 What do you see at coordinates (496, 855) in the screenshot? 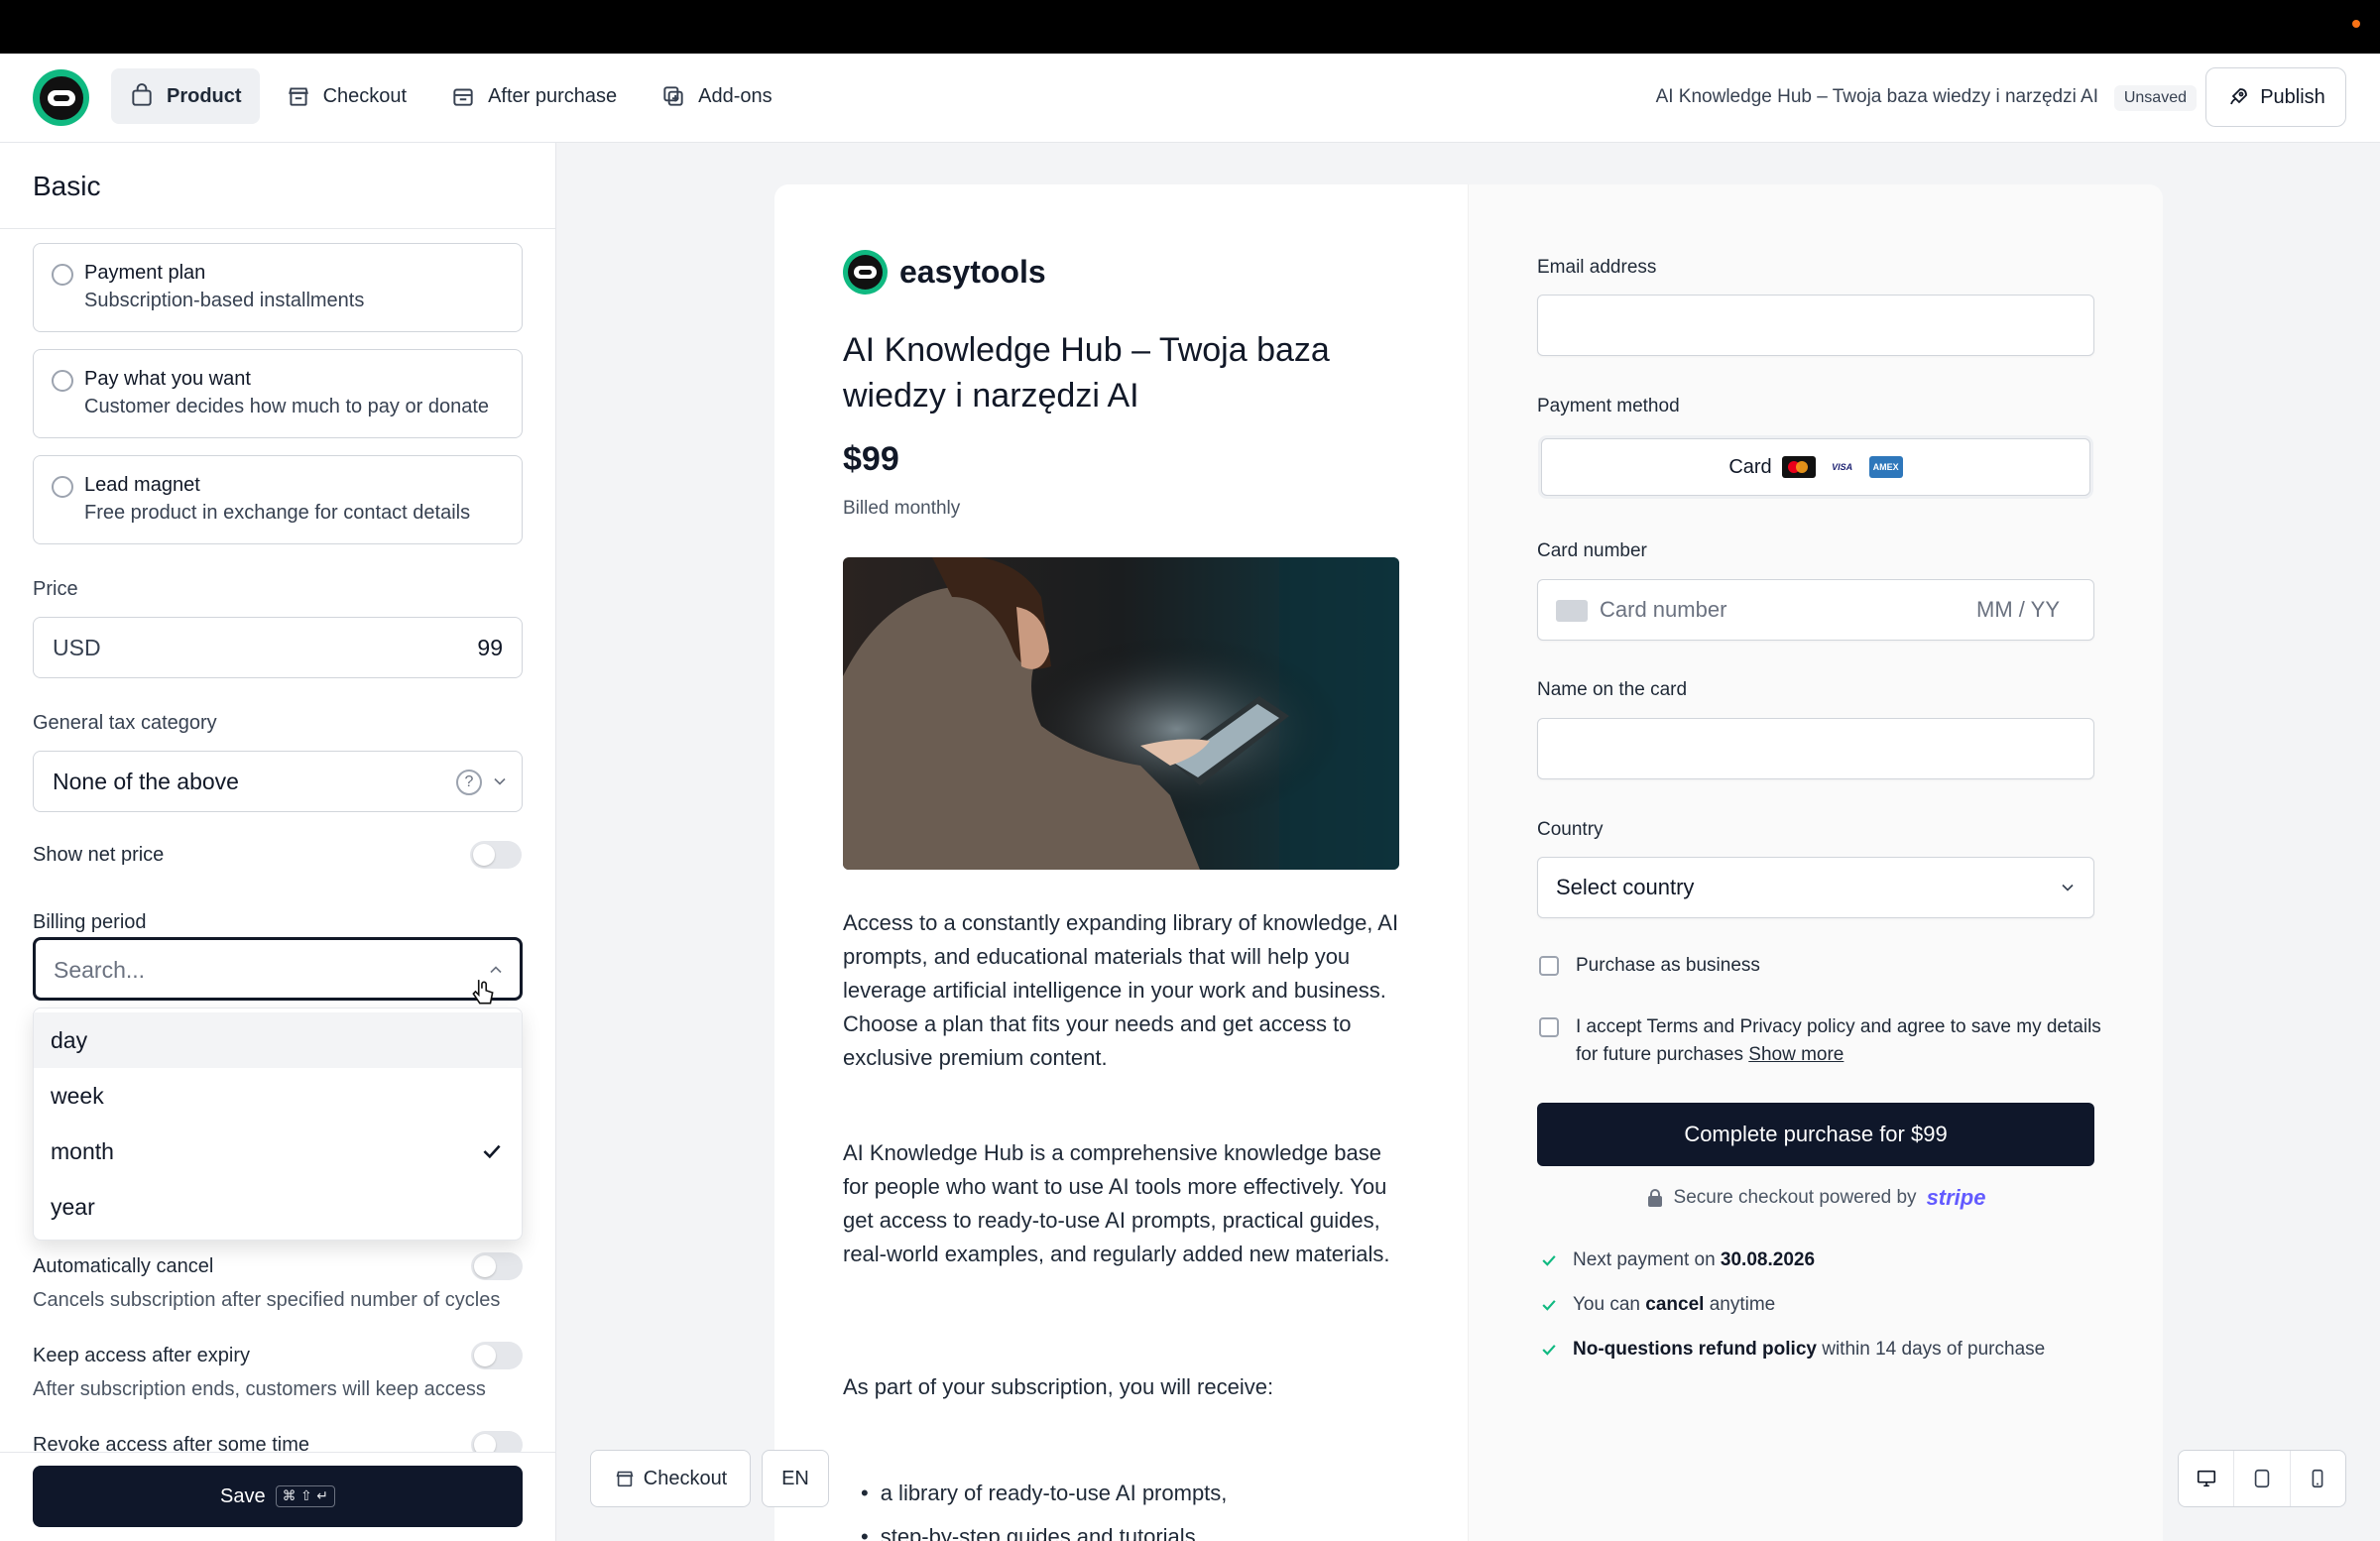
I see `show-net-price-toggle` at bounding box center [496, 855].